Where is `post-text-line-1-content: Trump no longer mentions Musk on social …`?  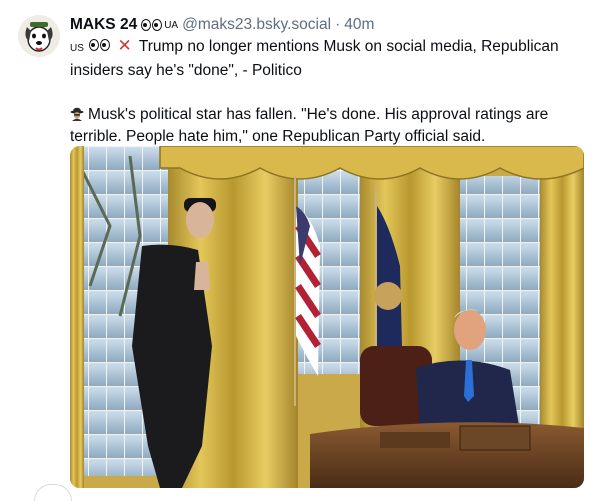
post-text-line-1-content: Trump no longer mentions Musk on social … is located at coordinates (348, 46).